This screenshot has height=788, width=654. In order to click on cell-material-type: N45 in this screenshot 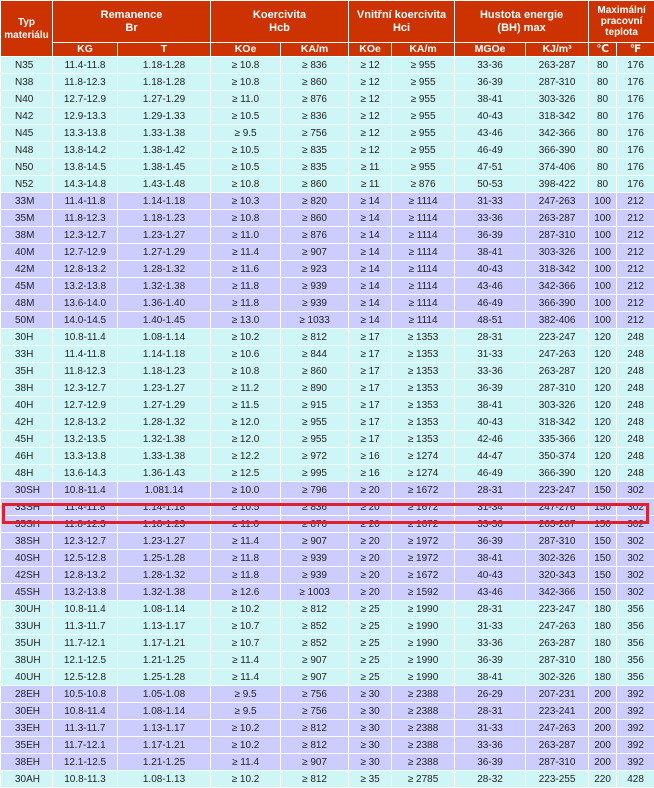, I will do `click(27, 133)`.